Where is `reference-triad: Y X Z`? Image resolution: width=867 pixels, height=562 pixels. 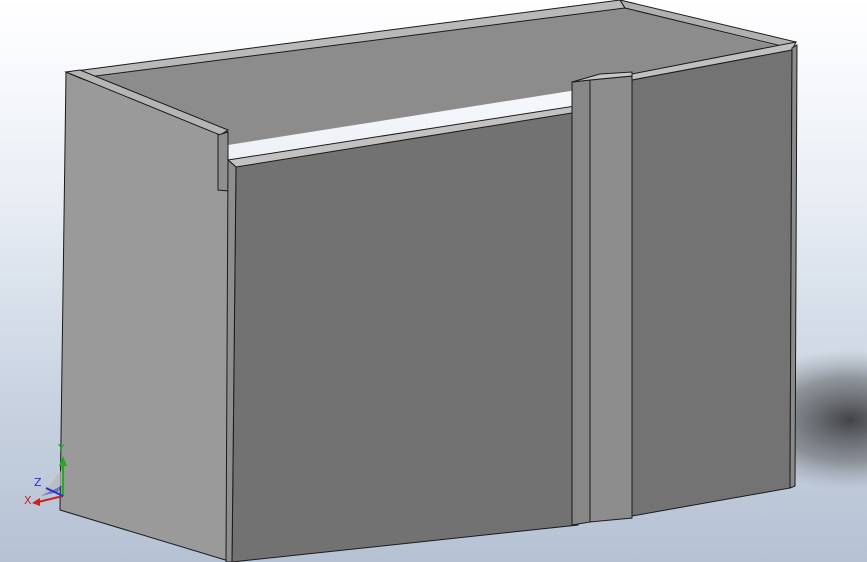 reference-triad: Y X Z is located at coordinates (45, 474).